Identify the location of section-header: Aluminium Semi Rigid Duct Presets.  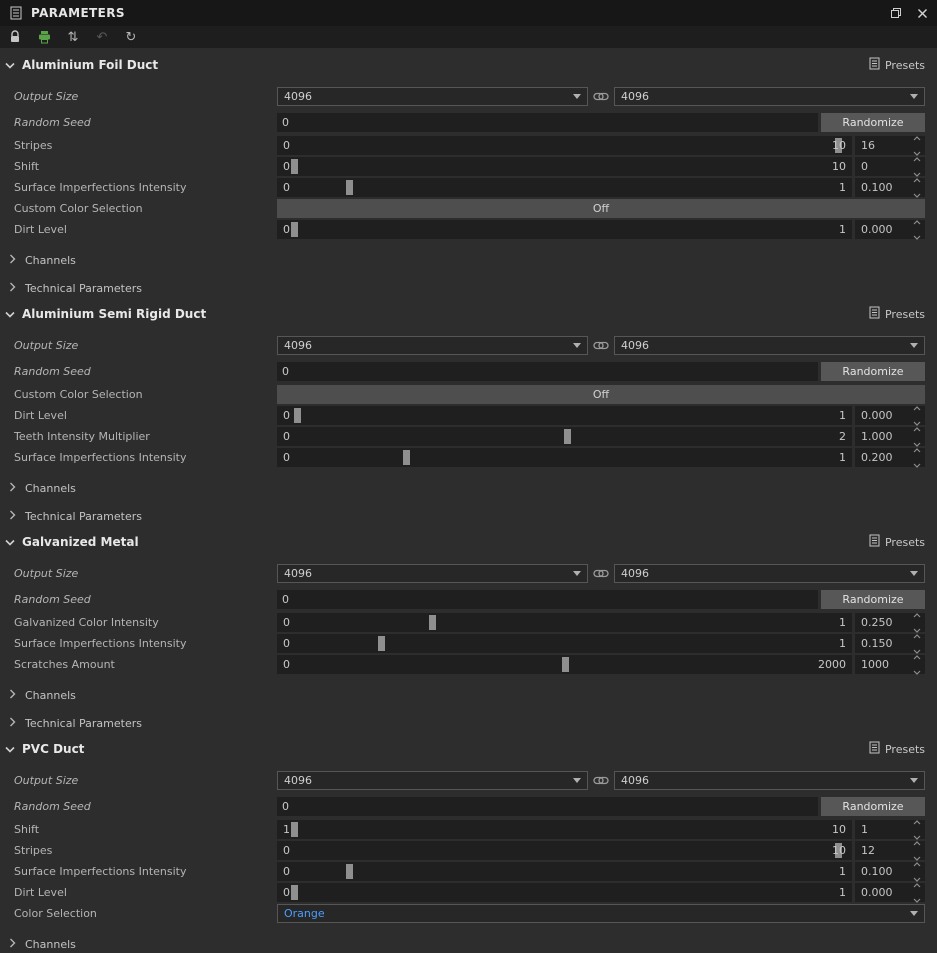
(468, 314).